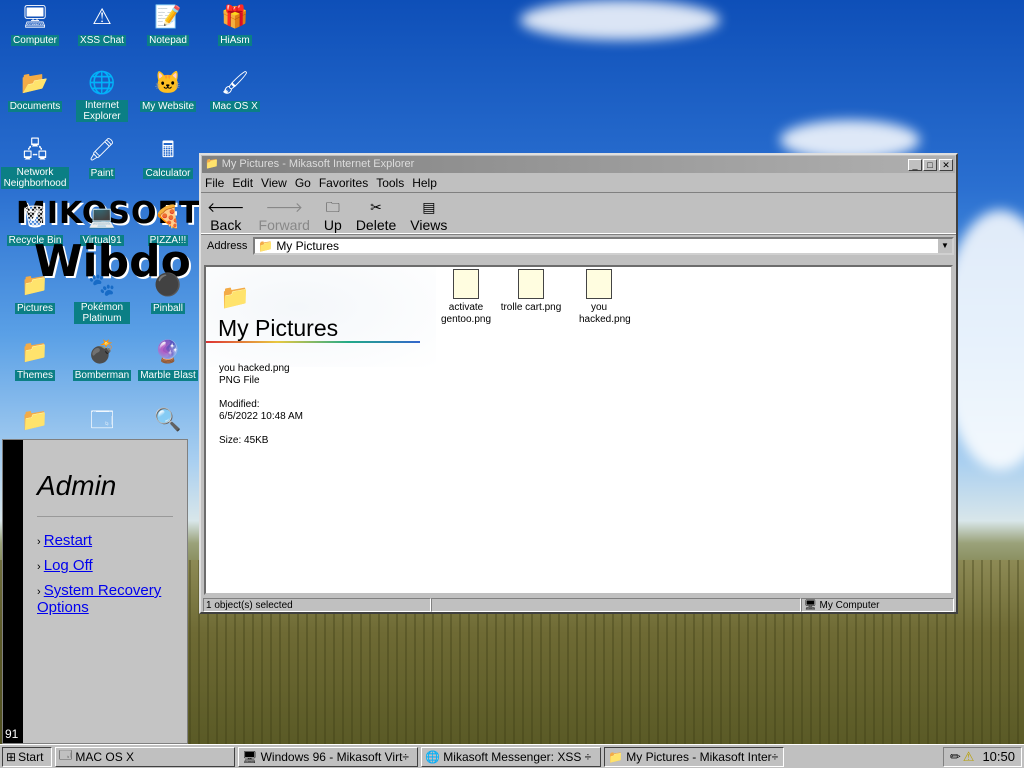 This screenshot has width=1024, height=768. What do you see at coordinates (318, 164) in the screenshot?
I see `window-title: My Pictures - Mikasoft Internet Explorer` at bounding box center [318, 164].